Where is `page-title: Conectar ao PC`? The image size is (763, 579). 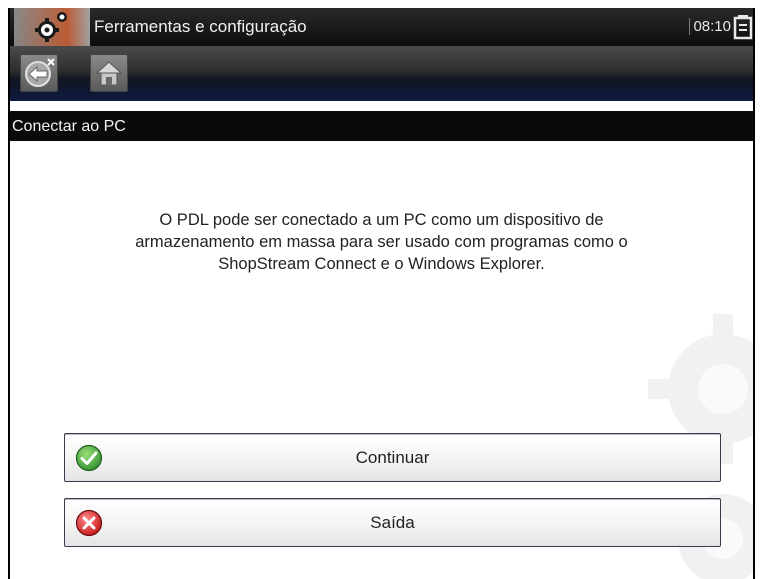
page-title: Conectar ao PC is located at coordinates (69, 126).